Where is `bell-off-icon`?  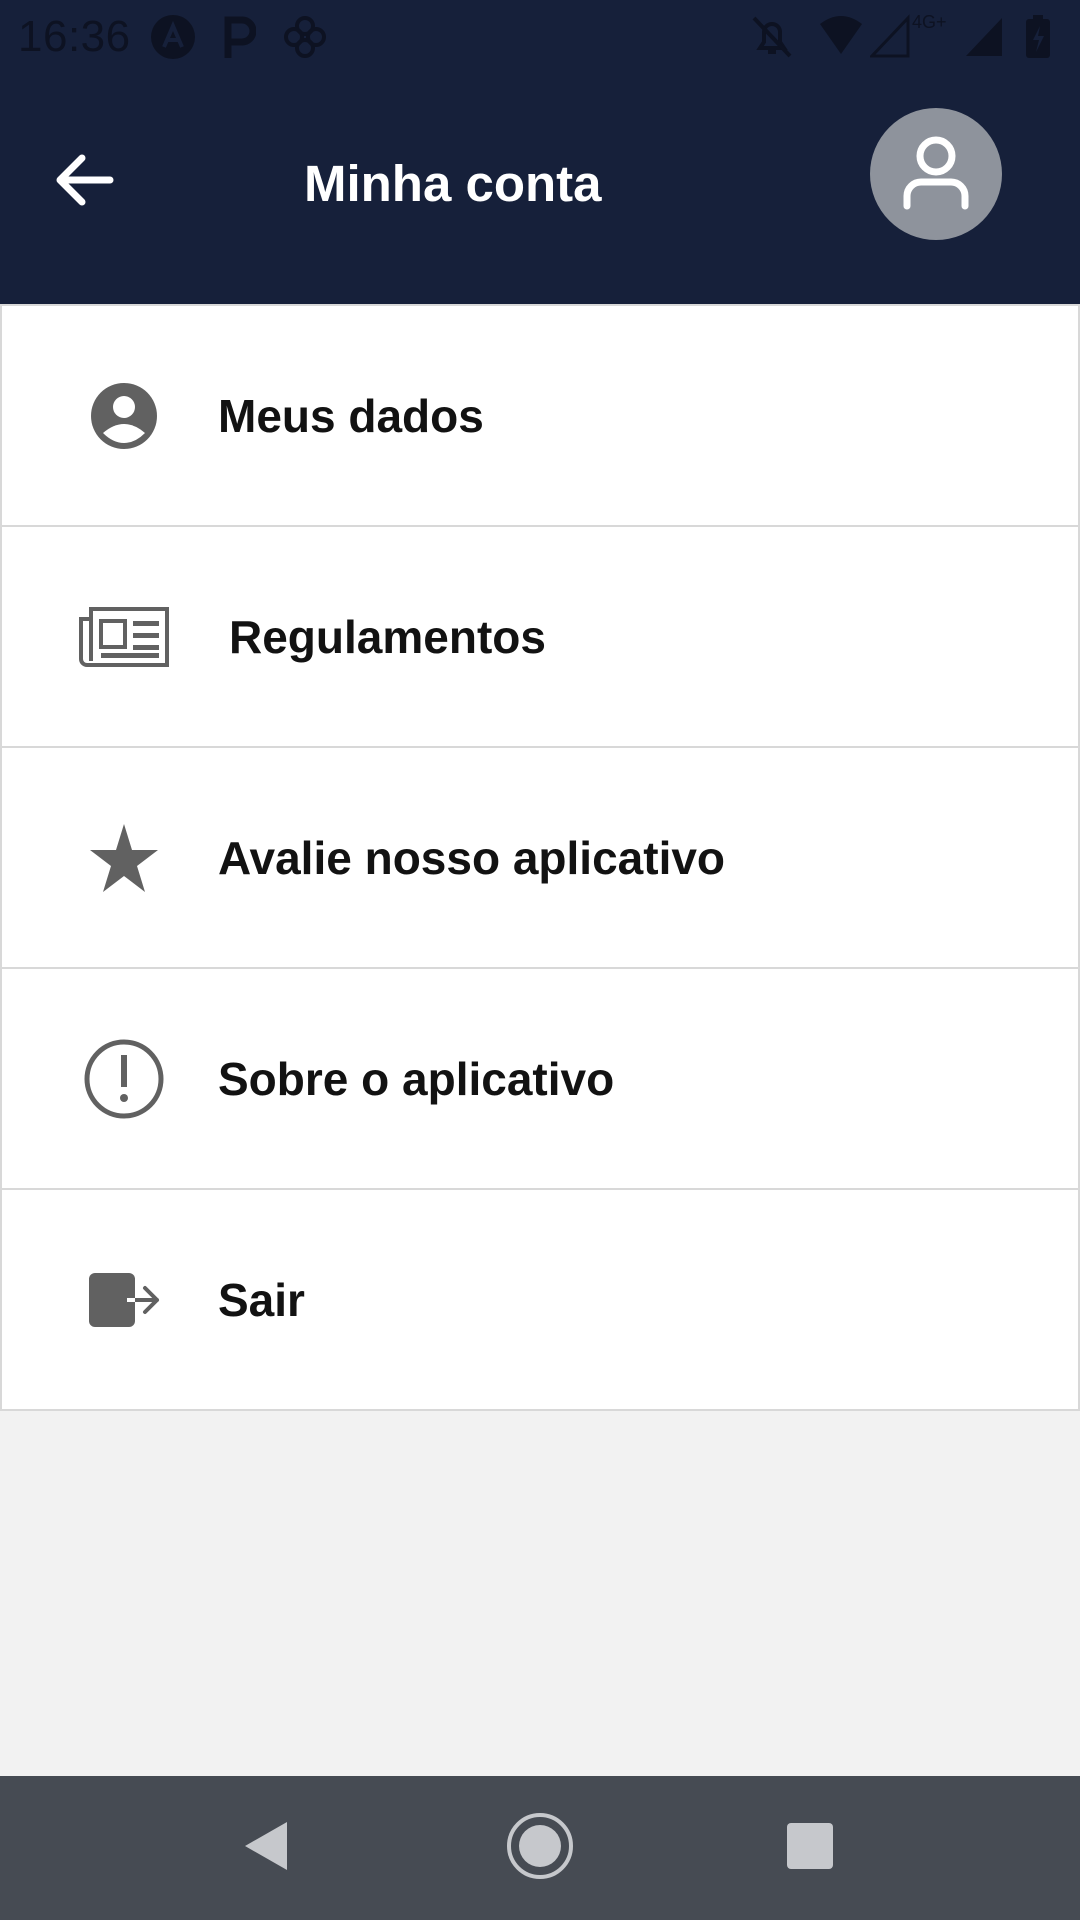
bell-off-icon is located at coordinates (772, 37).